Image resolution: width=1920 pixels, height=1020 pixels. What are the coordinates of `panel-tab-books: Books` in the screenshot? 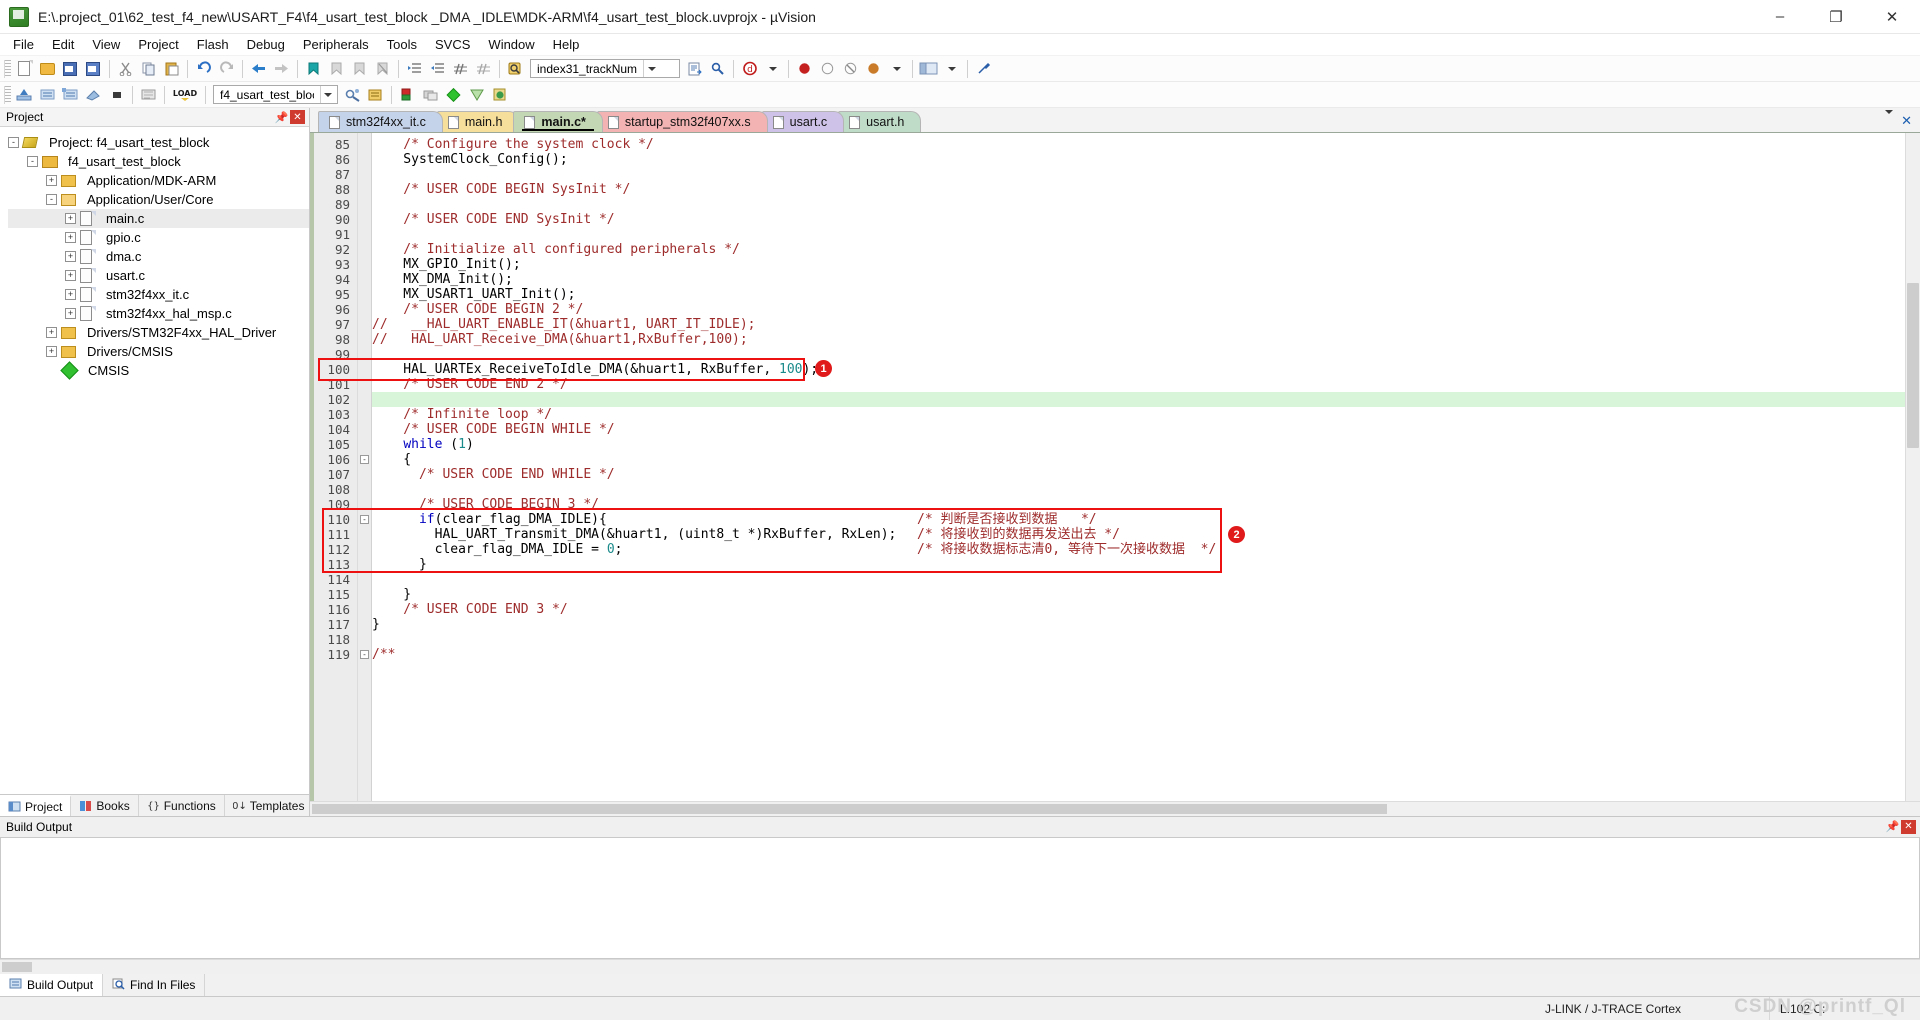 It's located at (105, 805).